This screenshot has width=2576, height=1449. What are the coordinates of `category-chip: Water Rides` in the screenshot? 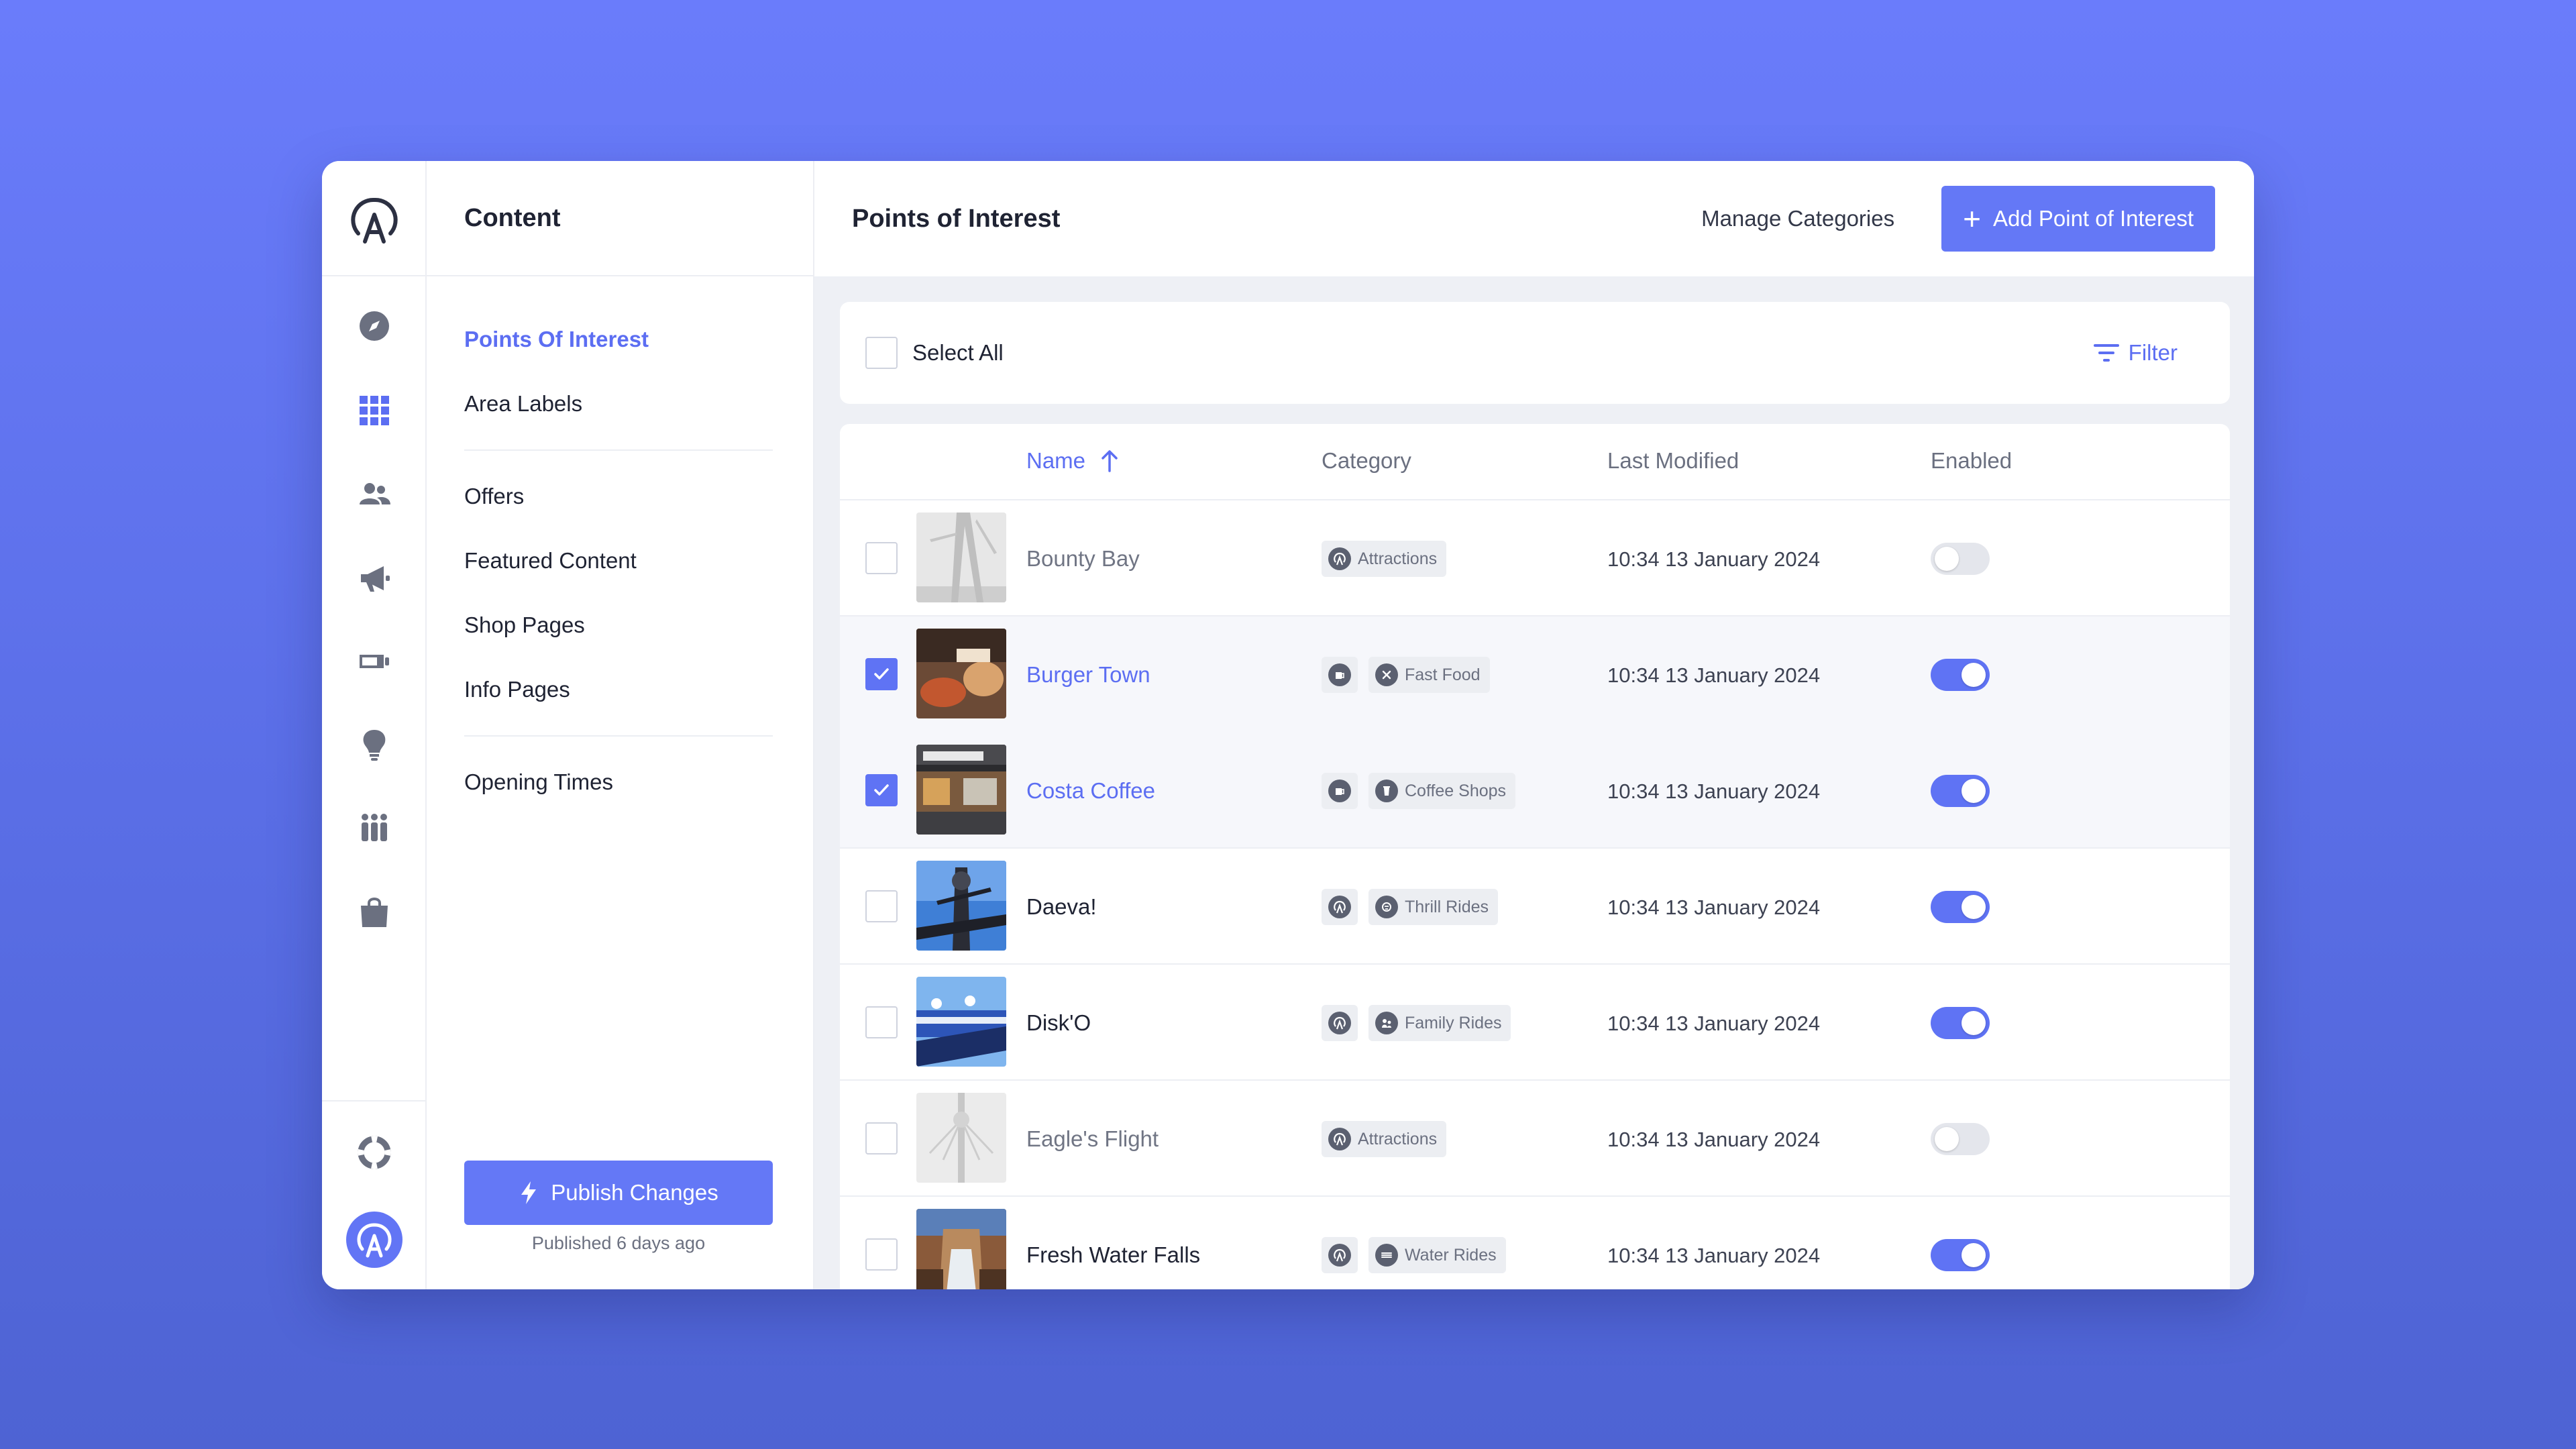 It's located at (1437, 1255).